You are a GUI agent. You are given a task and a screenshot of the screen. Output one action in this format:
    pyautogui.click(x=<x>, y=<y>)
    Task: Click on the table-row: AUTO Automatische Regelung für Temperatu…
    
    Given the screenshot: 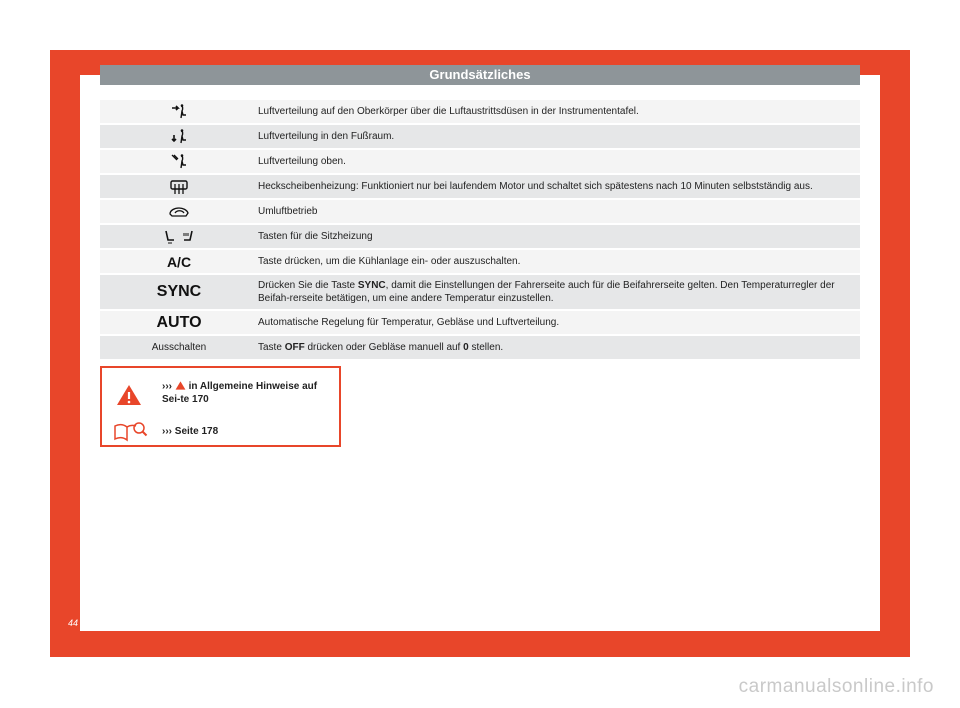 What is the action you would take?
    pyautogui.click(x=480, y=322)
    